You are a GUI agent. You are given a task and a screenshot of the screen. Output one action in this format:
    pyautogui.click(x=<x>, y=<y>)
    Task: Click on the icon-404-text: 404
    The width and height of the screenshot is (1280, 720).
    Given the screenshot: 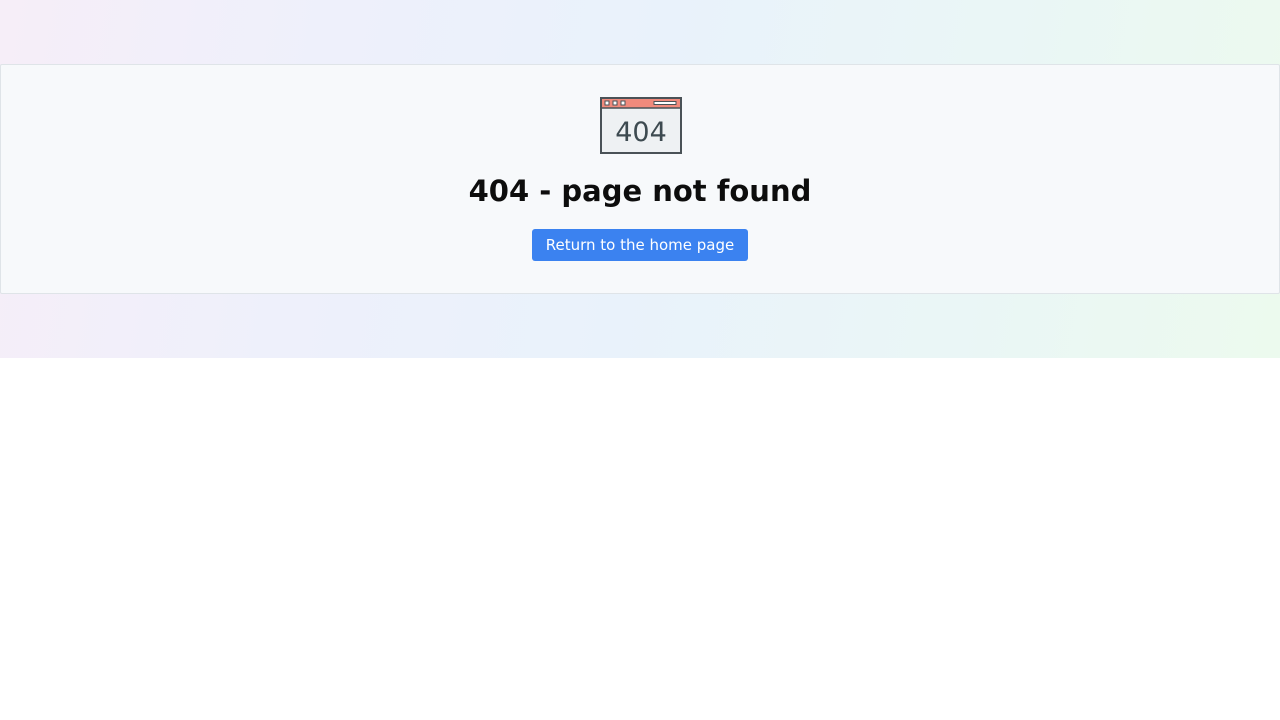 What is the action you would take?
    pyautogui.click(x=641, y=132)
    